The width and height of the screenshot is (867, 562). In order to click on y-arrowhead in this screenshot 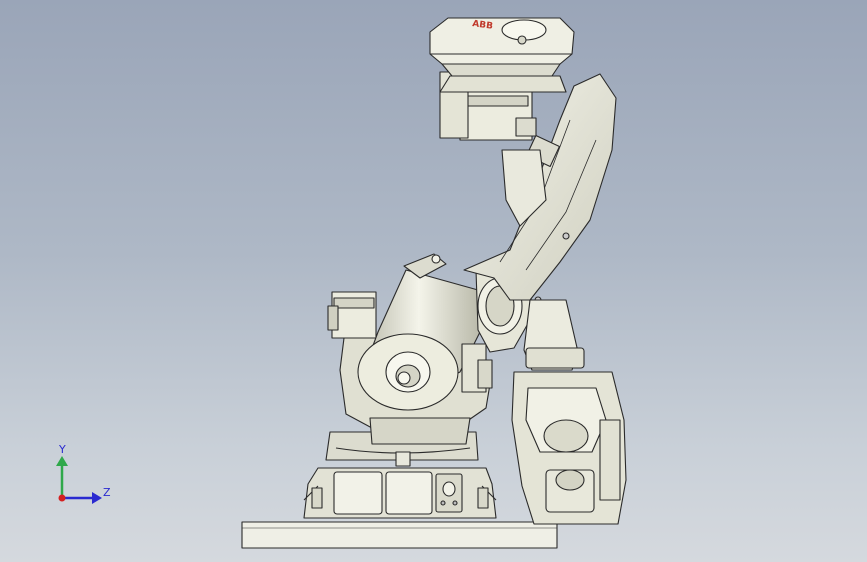, I will do `click(62, 461)`.